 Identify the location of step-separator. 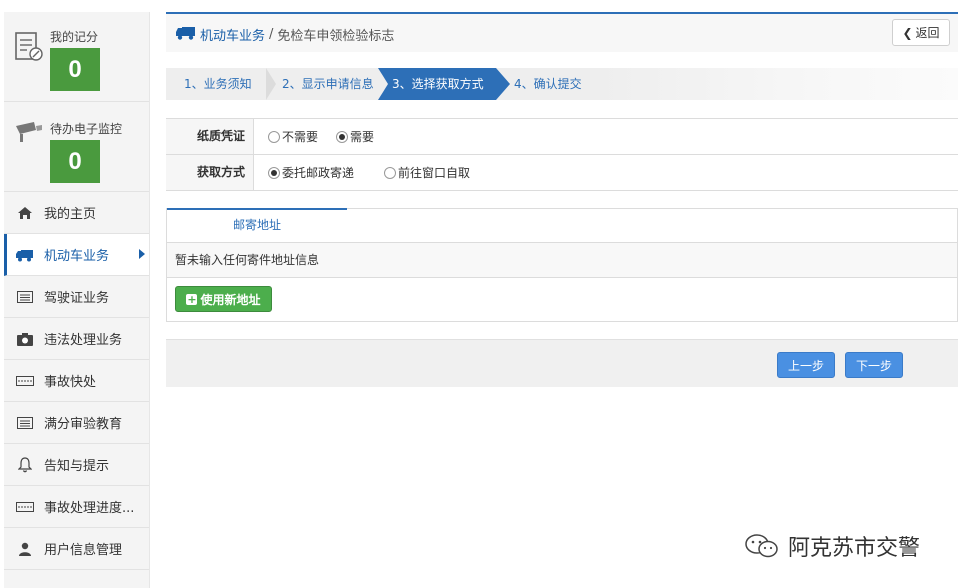
(271, 84).